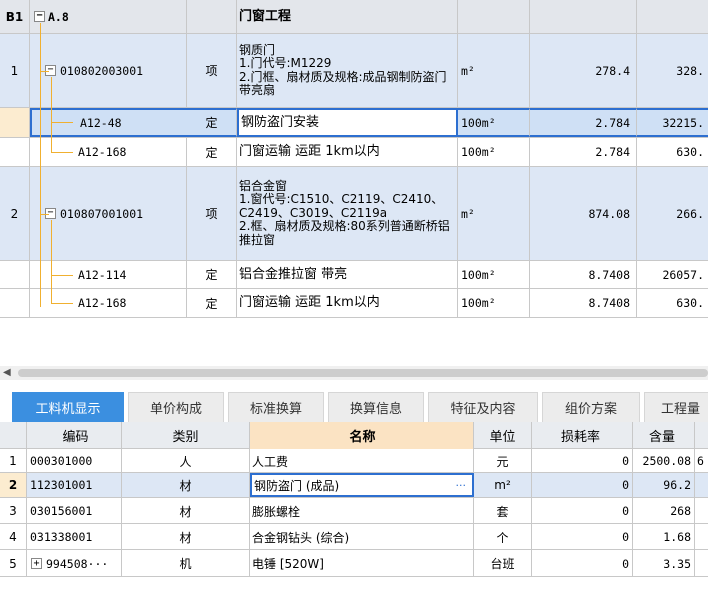  I want to click on chapter-code: − A.8, so click(108, 16).